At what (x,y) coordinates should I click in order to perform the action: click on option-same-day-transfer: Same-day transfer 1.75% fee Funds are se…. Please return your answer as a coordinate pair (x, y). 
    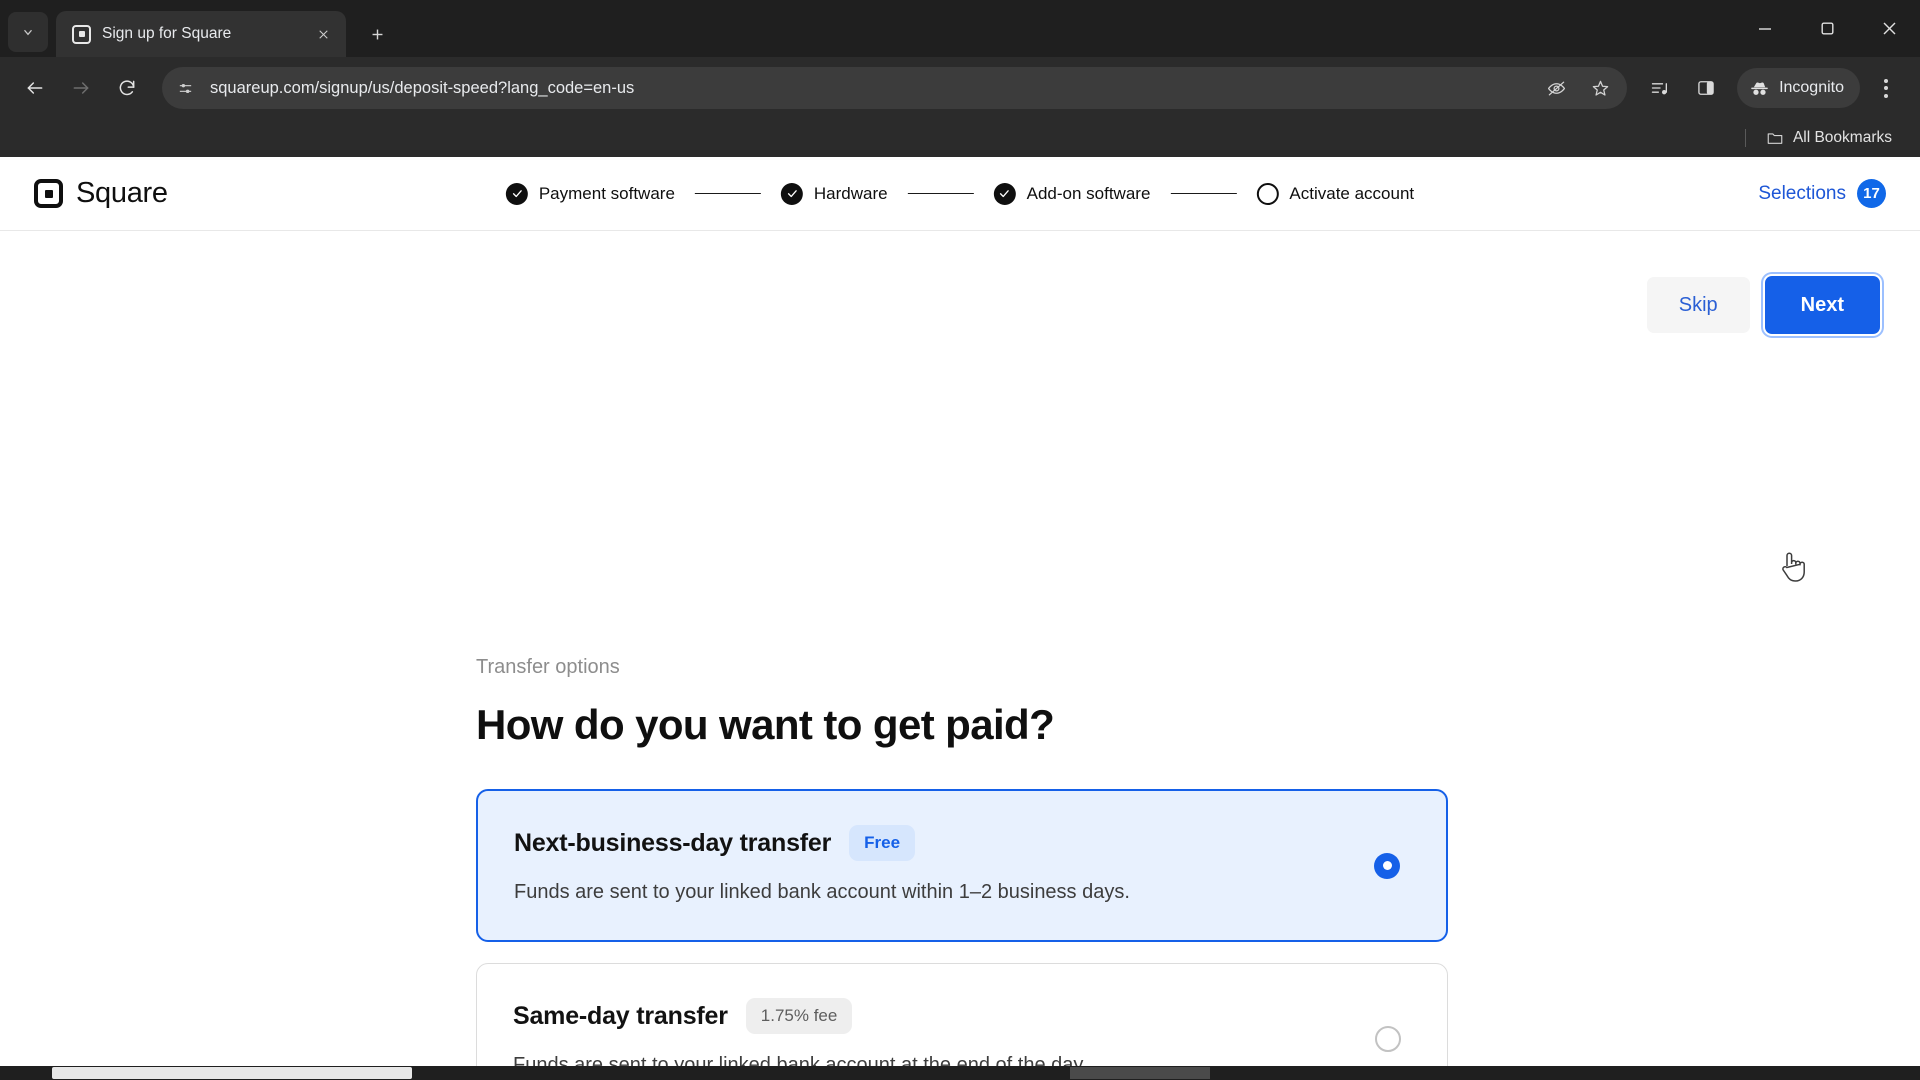
    Looking at the image, I should click on (962, 1014).